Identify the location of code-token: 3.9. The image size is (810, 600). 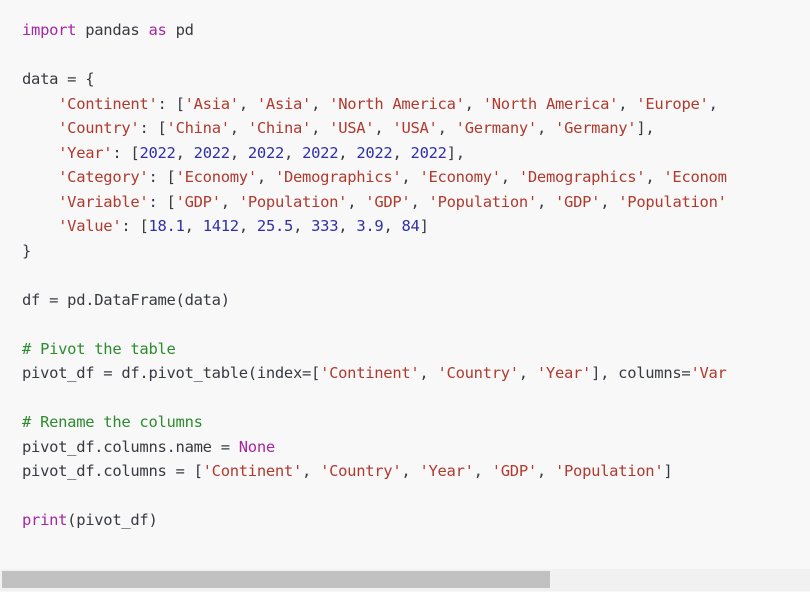
(370, 226).